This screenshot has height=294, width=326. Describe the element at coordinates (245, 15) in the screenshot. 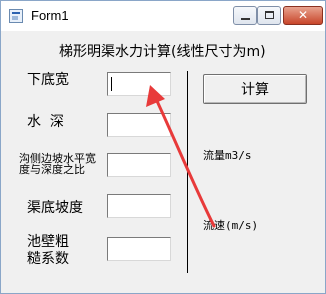

I see `minimize-button` at that location.